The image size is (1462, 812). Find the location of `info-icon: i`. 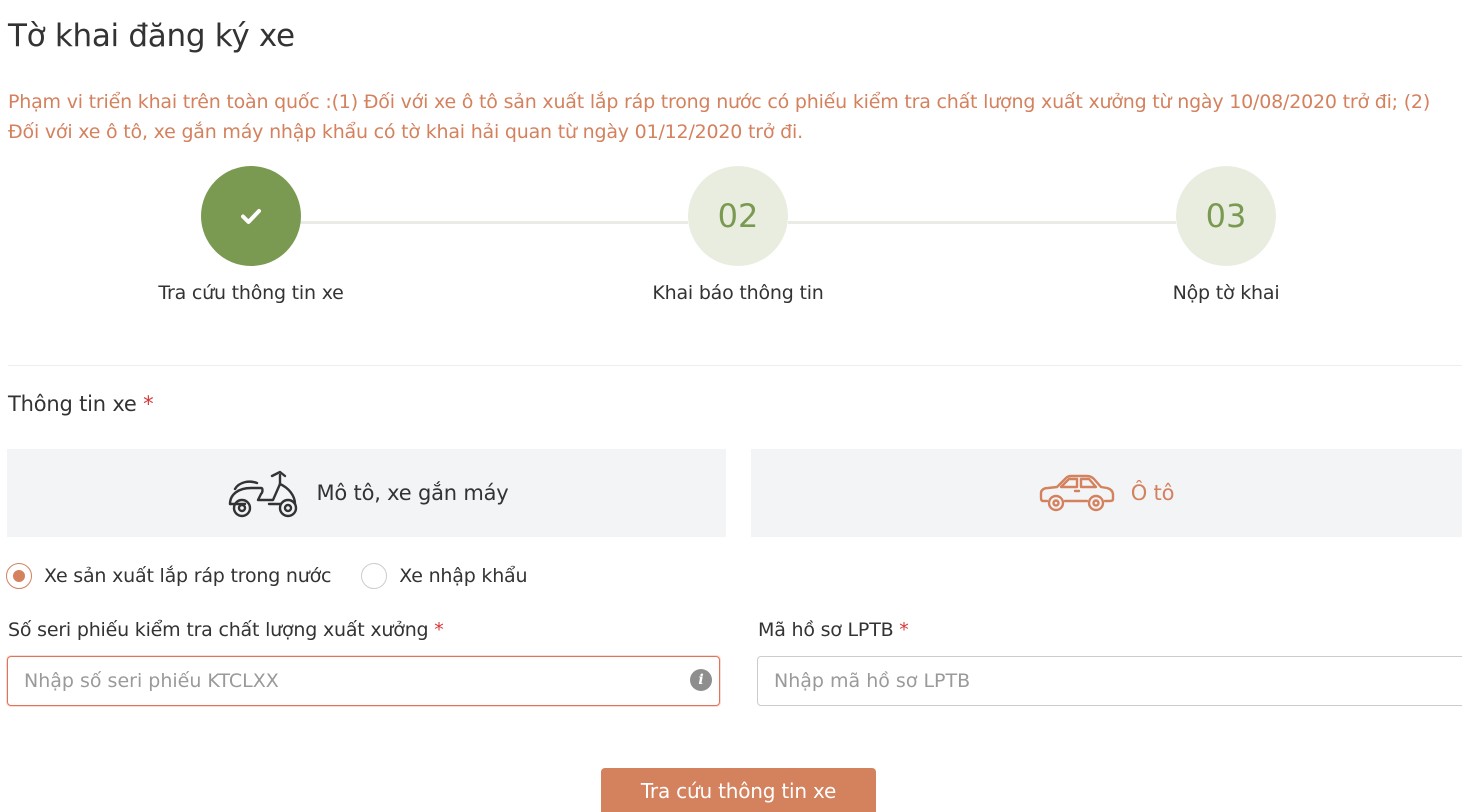

info-icon: i is located at coordinates (701, 680).